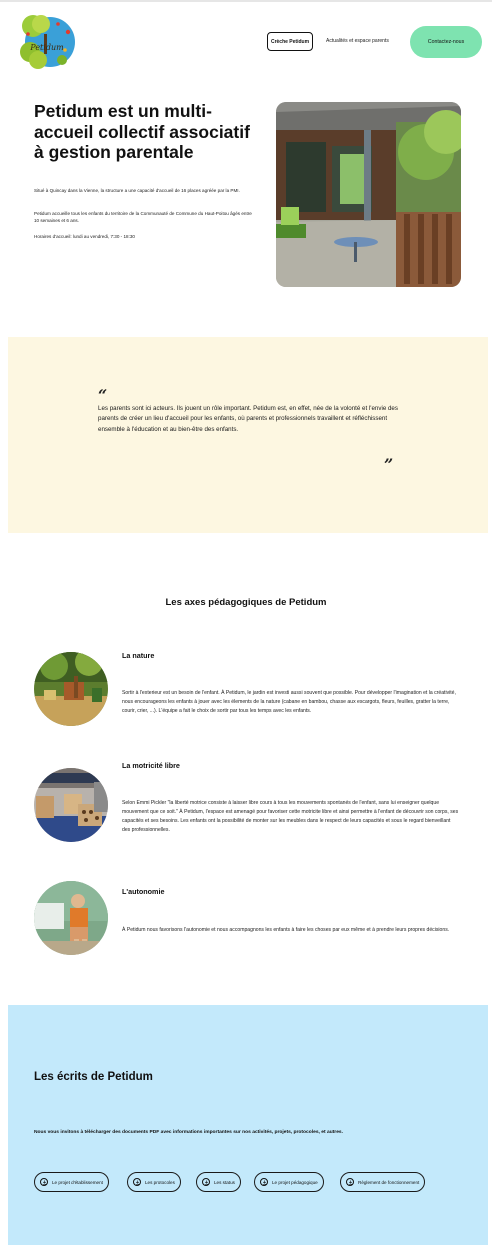  What do you see at coordinates (143, 891) in the screenshot?
I see `axe-title-autonomie: L'autonomie` at bounding box center [143, 891].